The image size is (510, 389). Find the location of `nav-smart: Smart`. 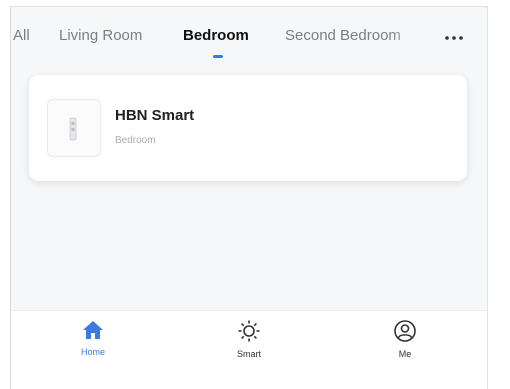

nav-smart: Smart is located at coordinates (249, 344).